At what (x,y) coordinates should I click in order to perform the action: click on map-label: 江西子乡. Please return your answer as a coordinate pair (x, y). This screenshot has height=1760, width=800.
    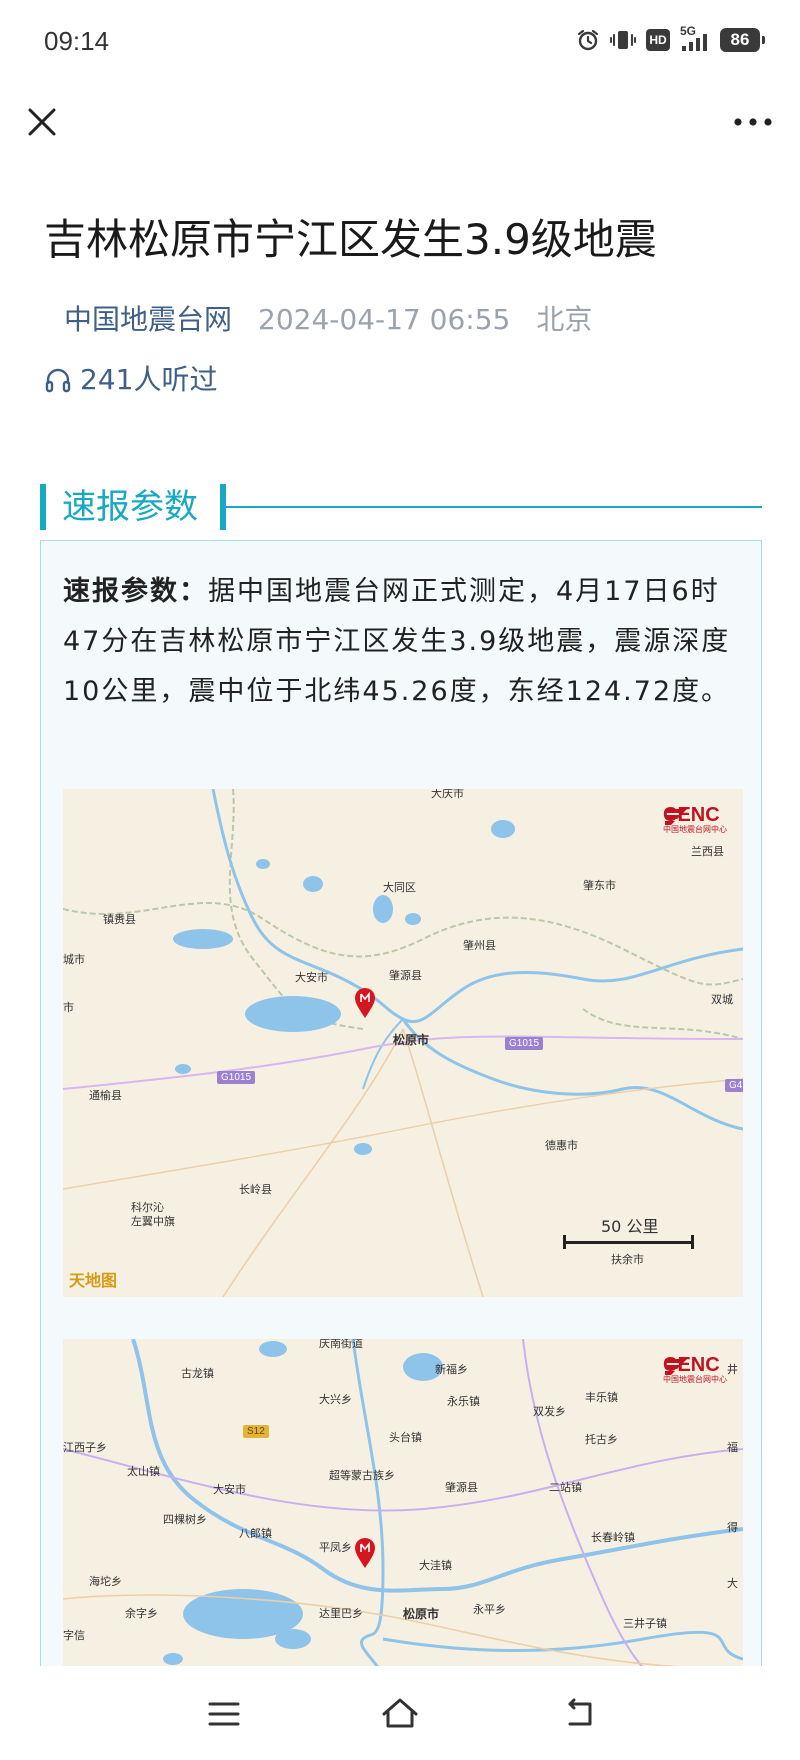
    Looking at the image, I should click on (85, 1447).